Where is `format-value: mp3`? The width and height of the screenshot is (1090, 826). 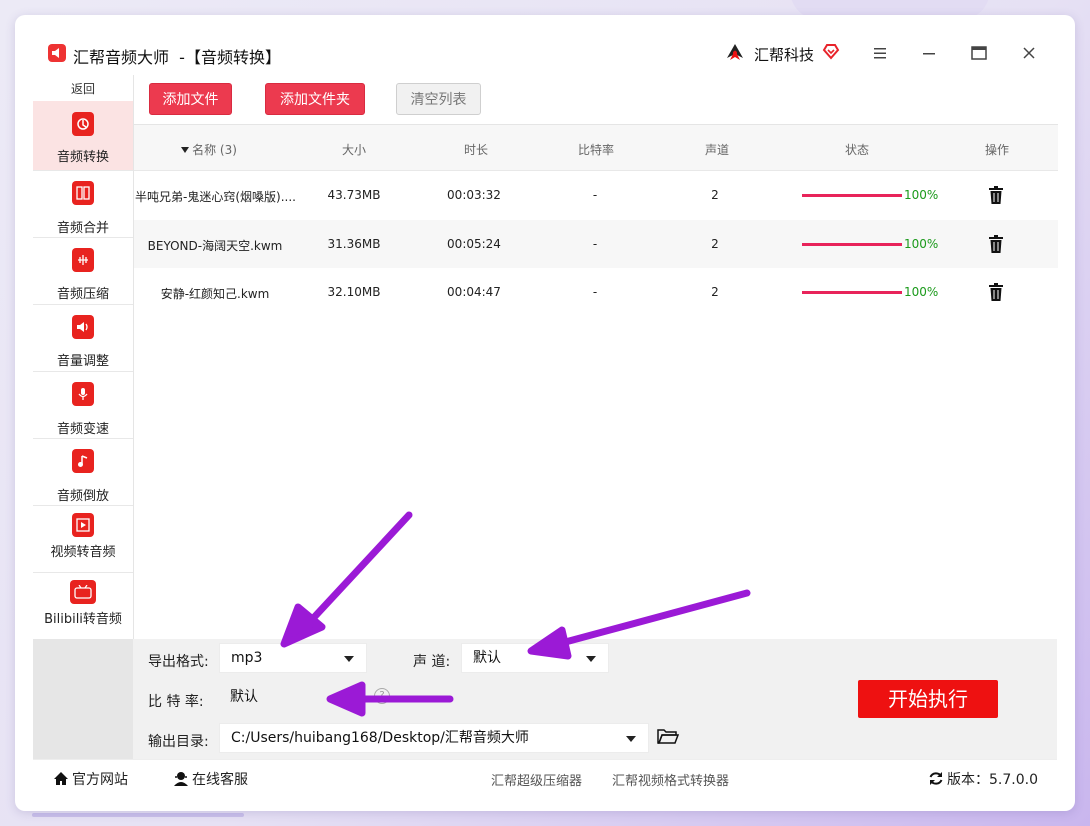 format-value: mp3 is located at coordinates (247, 658).